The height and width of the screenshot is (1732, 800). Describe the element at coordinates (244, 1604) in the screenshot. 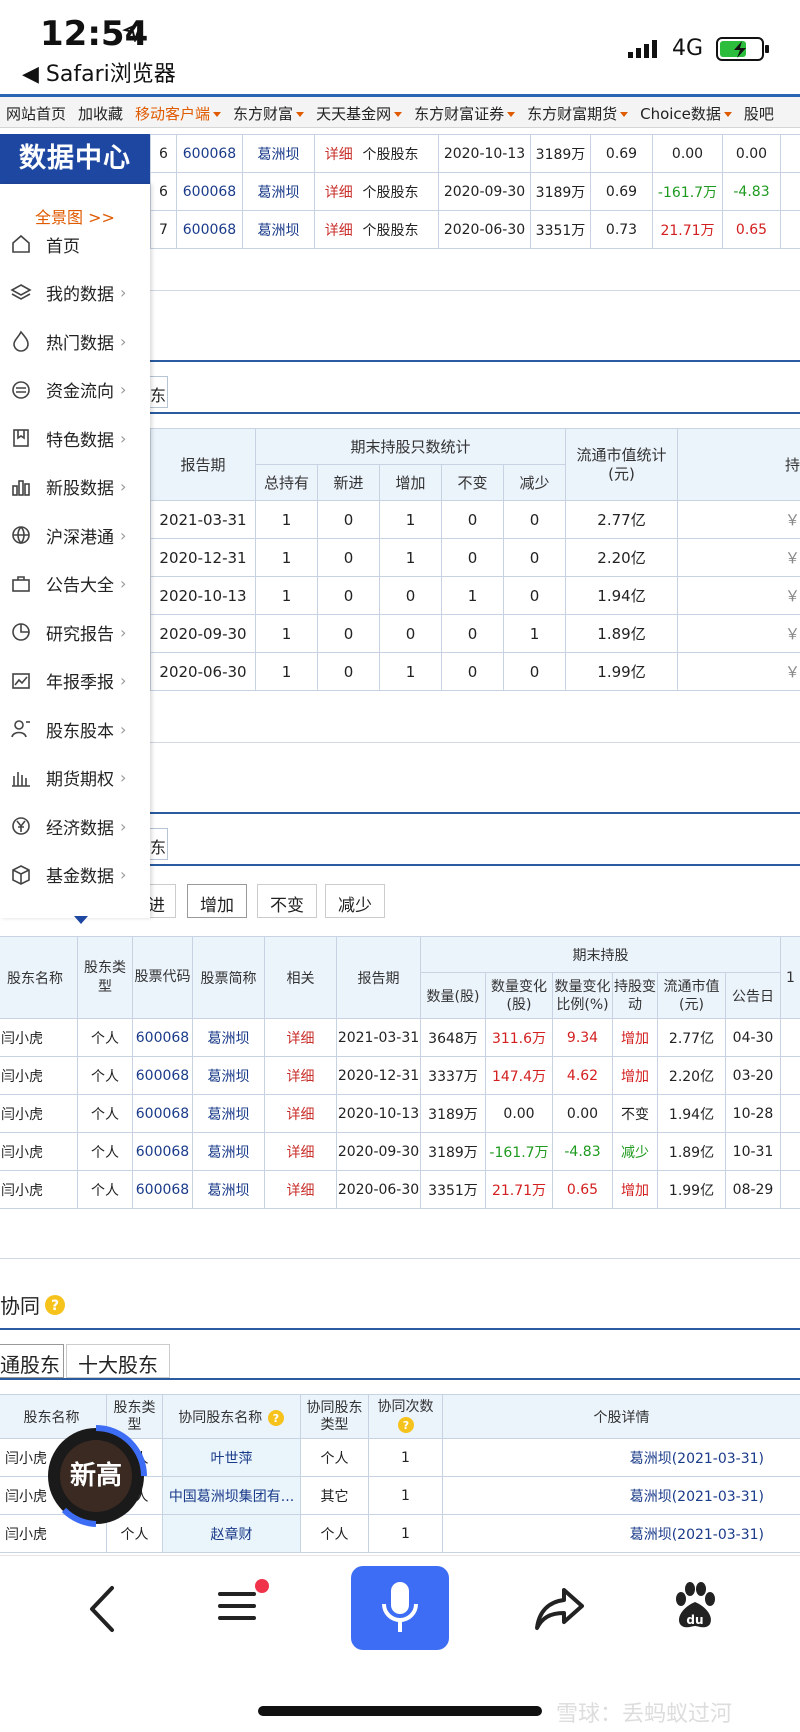

I see `menu-icon` at that location.